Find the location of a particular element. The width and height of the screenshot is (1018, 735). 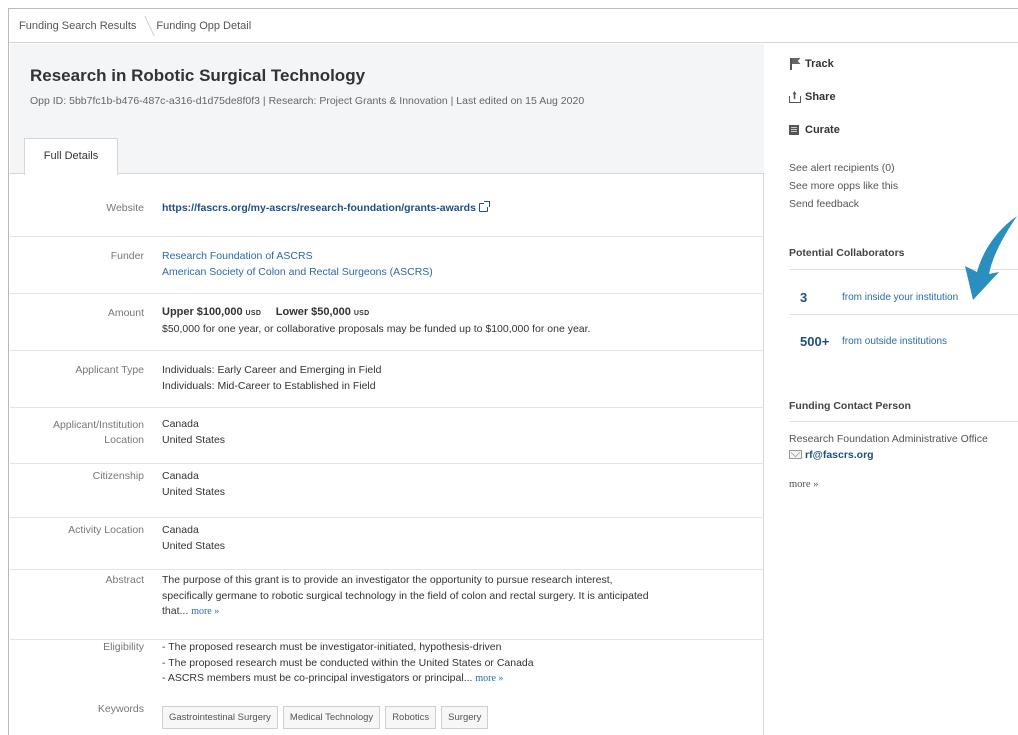

applicant-location-line-1: Canada is located at coordinates (180, 424).